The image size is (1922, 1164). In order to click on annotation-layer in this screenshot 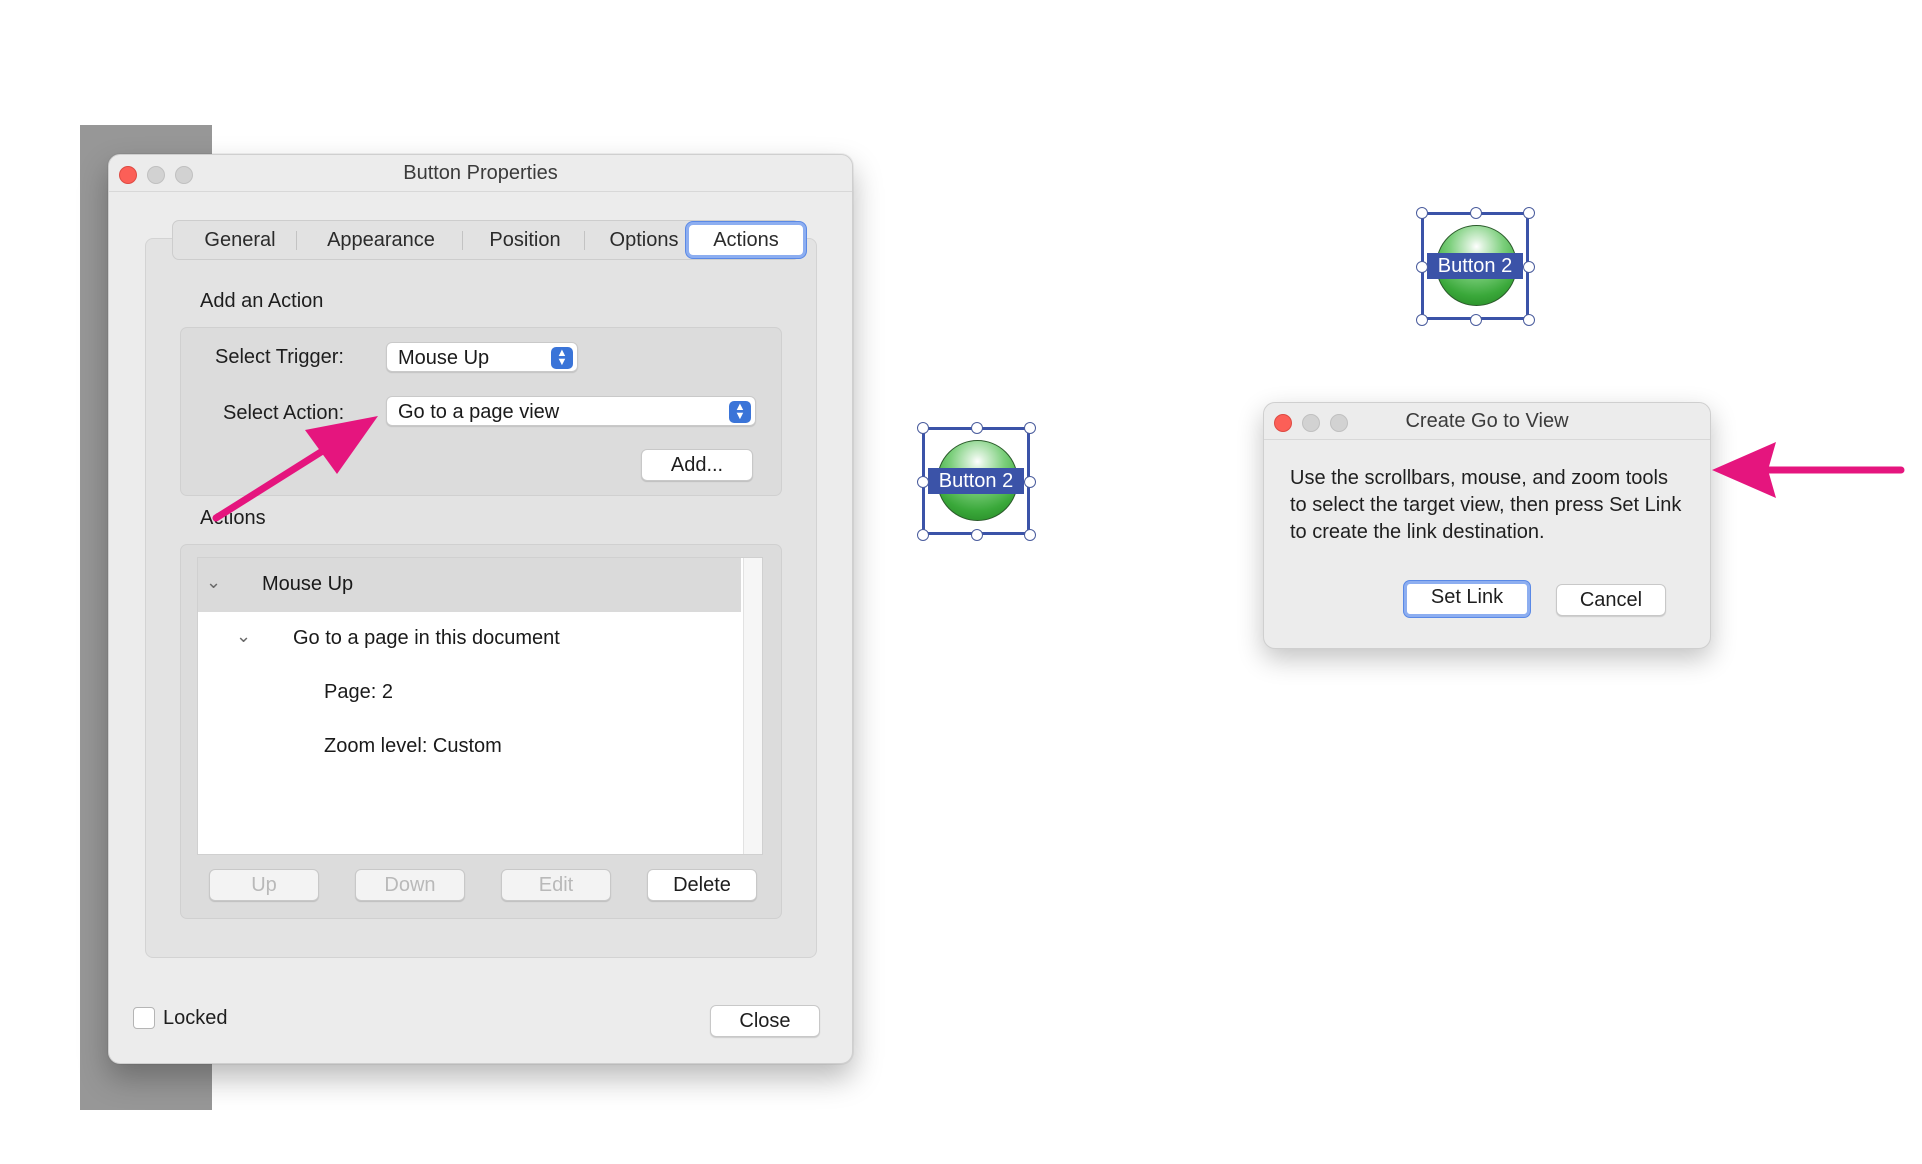, I will do `click(1058, 469)`.